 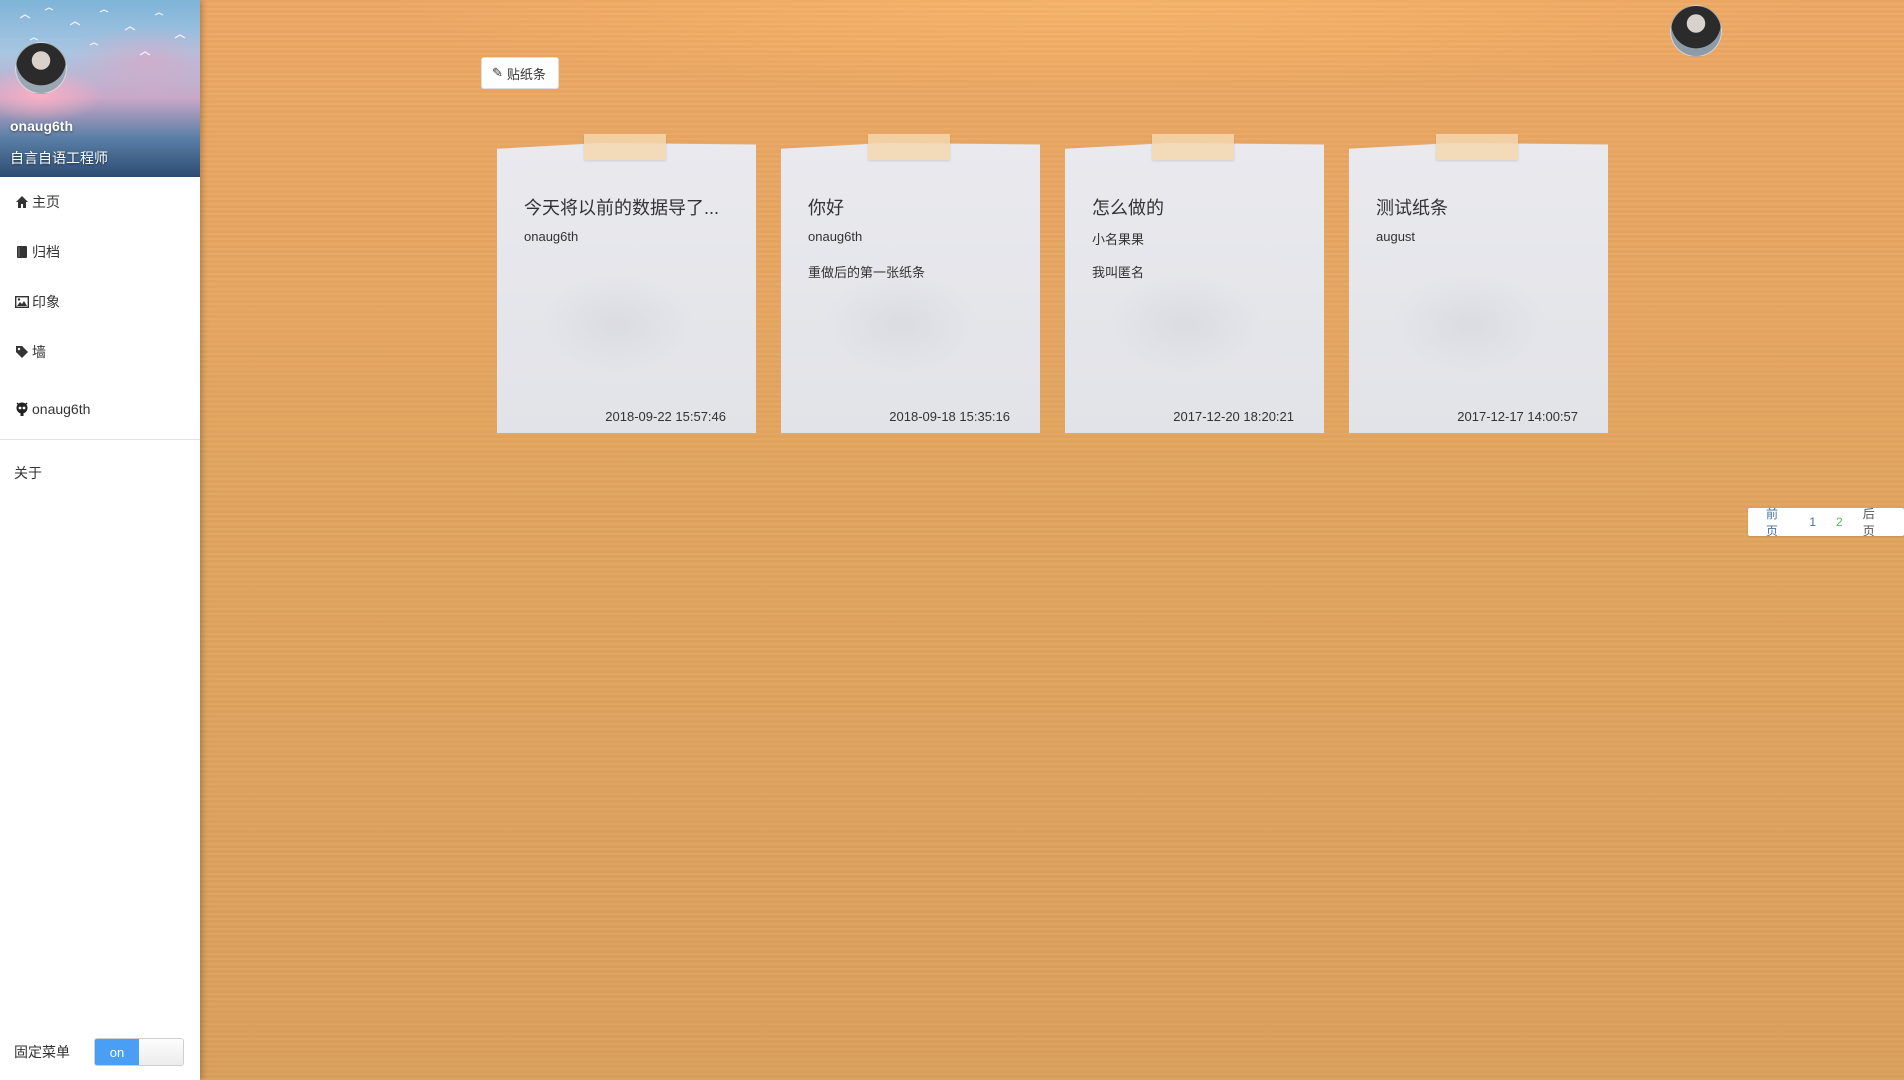 What do you see at coordinates (1118, 272) in the screenshot?
I see `note-content: 我叫匿名` at bounding box center [1118, 272].